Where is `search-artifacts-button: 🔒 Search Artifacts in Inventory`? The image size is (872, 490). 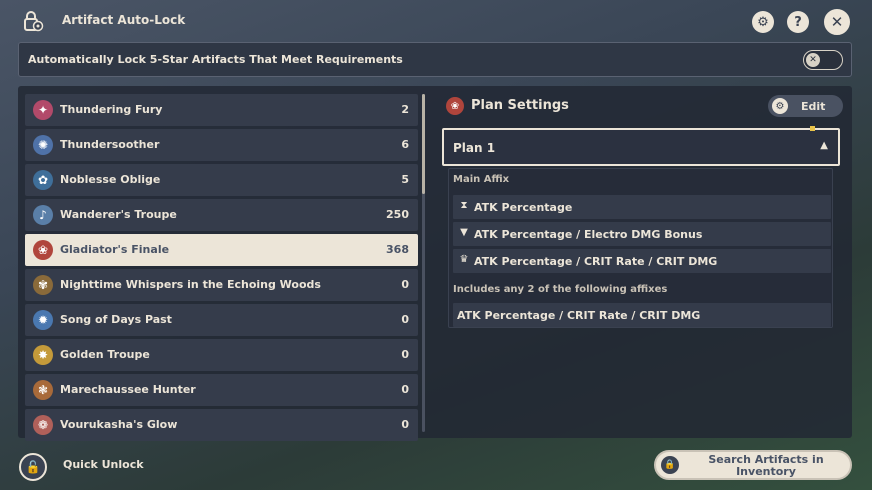 search-artifacts-button: 🔒 Search Artifacts in Inventory is located at coordinates (753, 465).